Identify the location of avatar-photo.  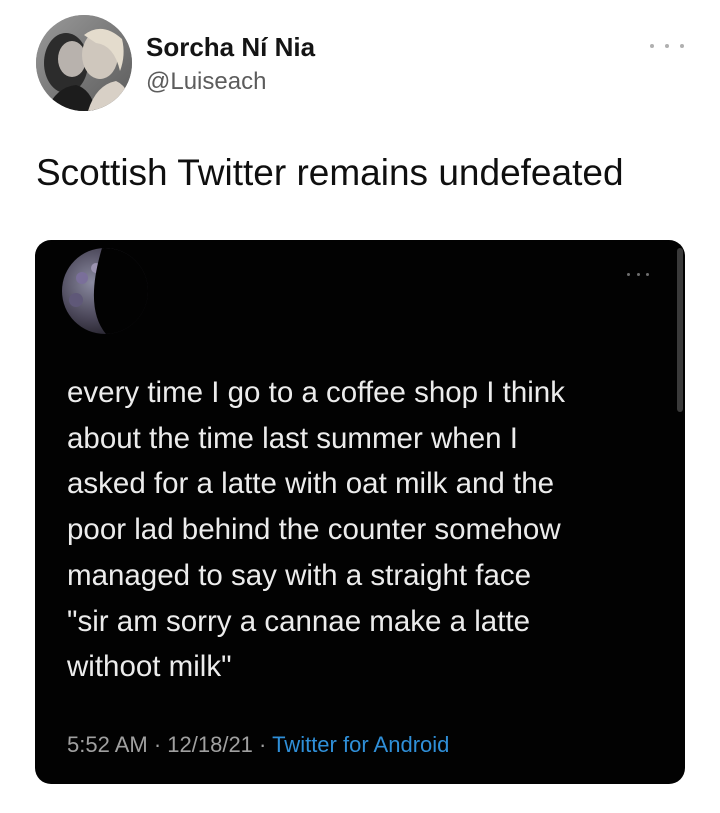
(84, 63).